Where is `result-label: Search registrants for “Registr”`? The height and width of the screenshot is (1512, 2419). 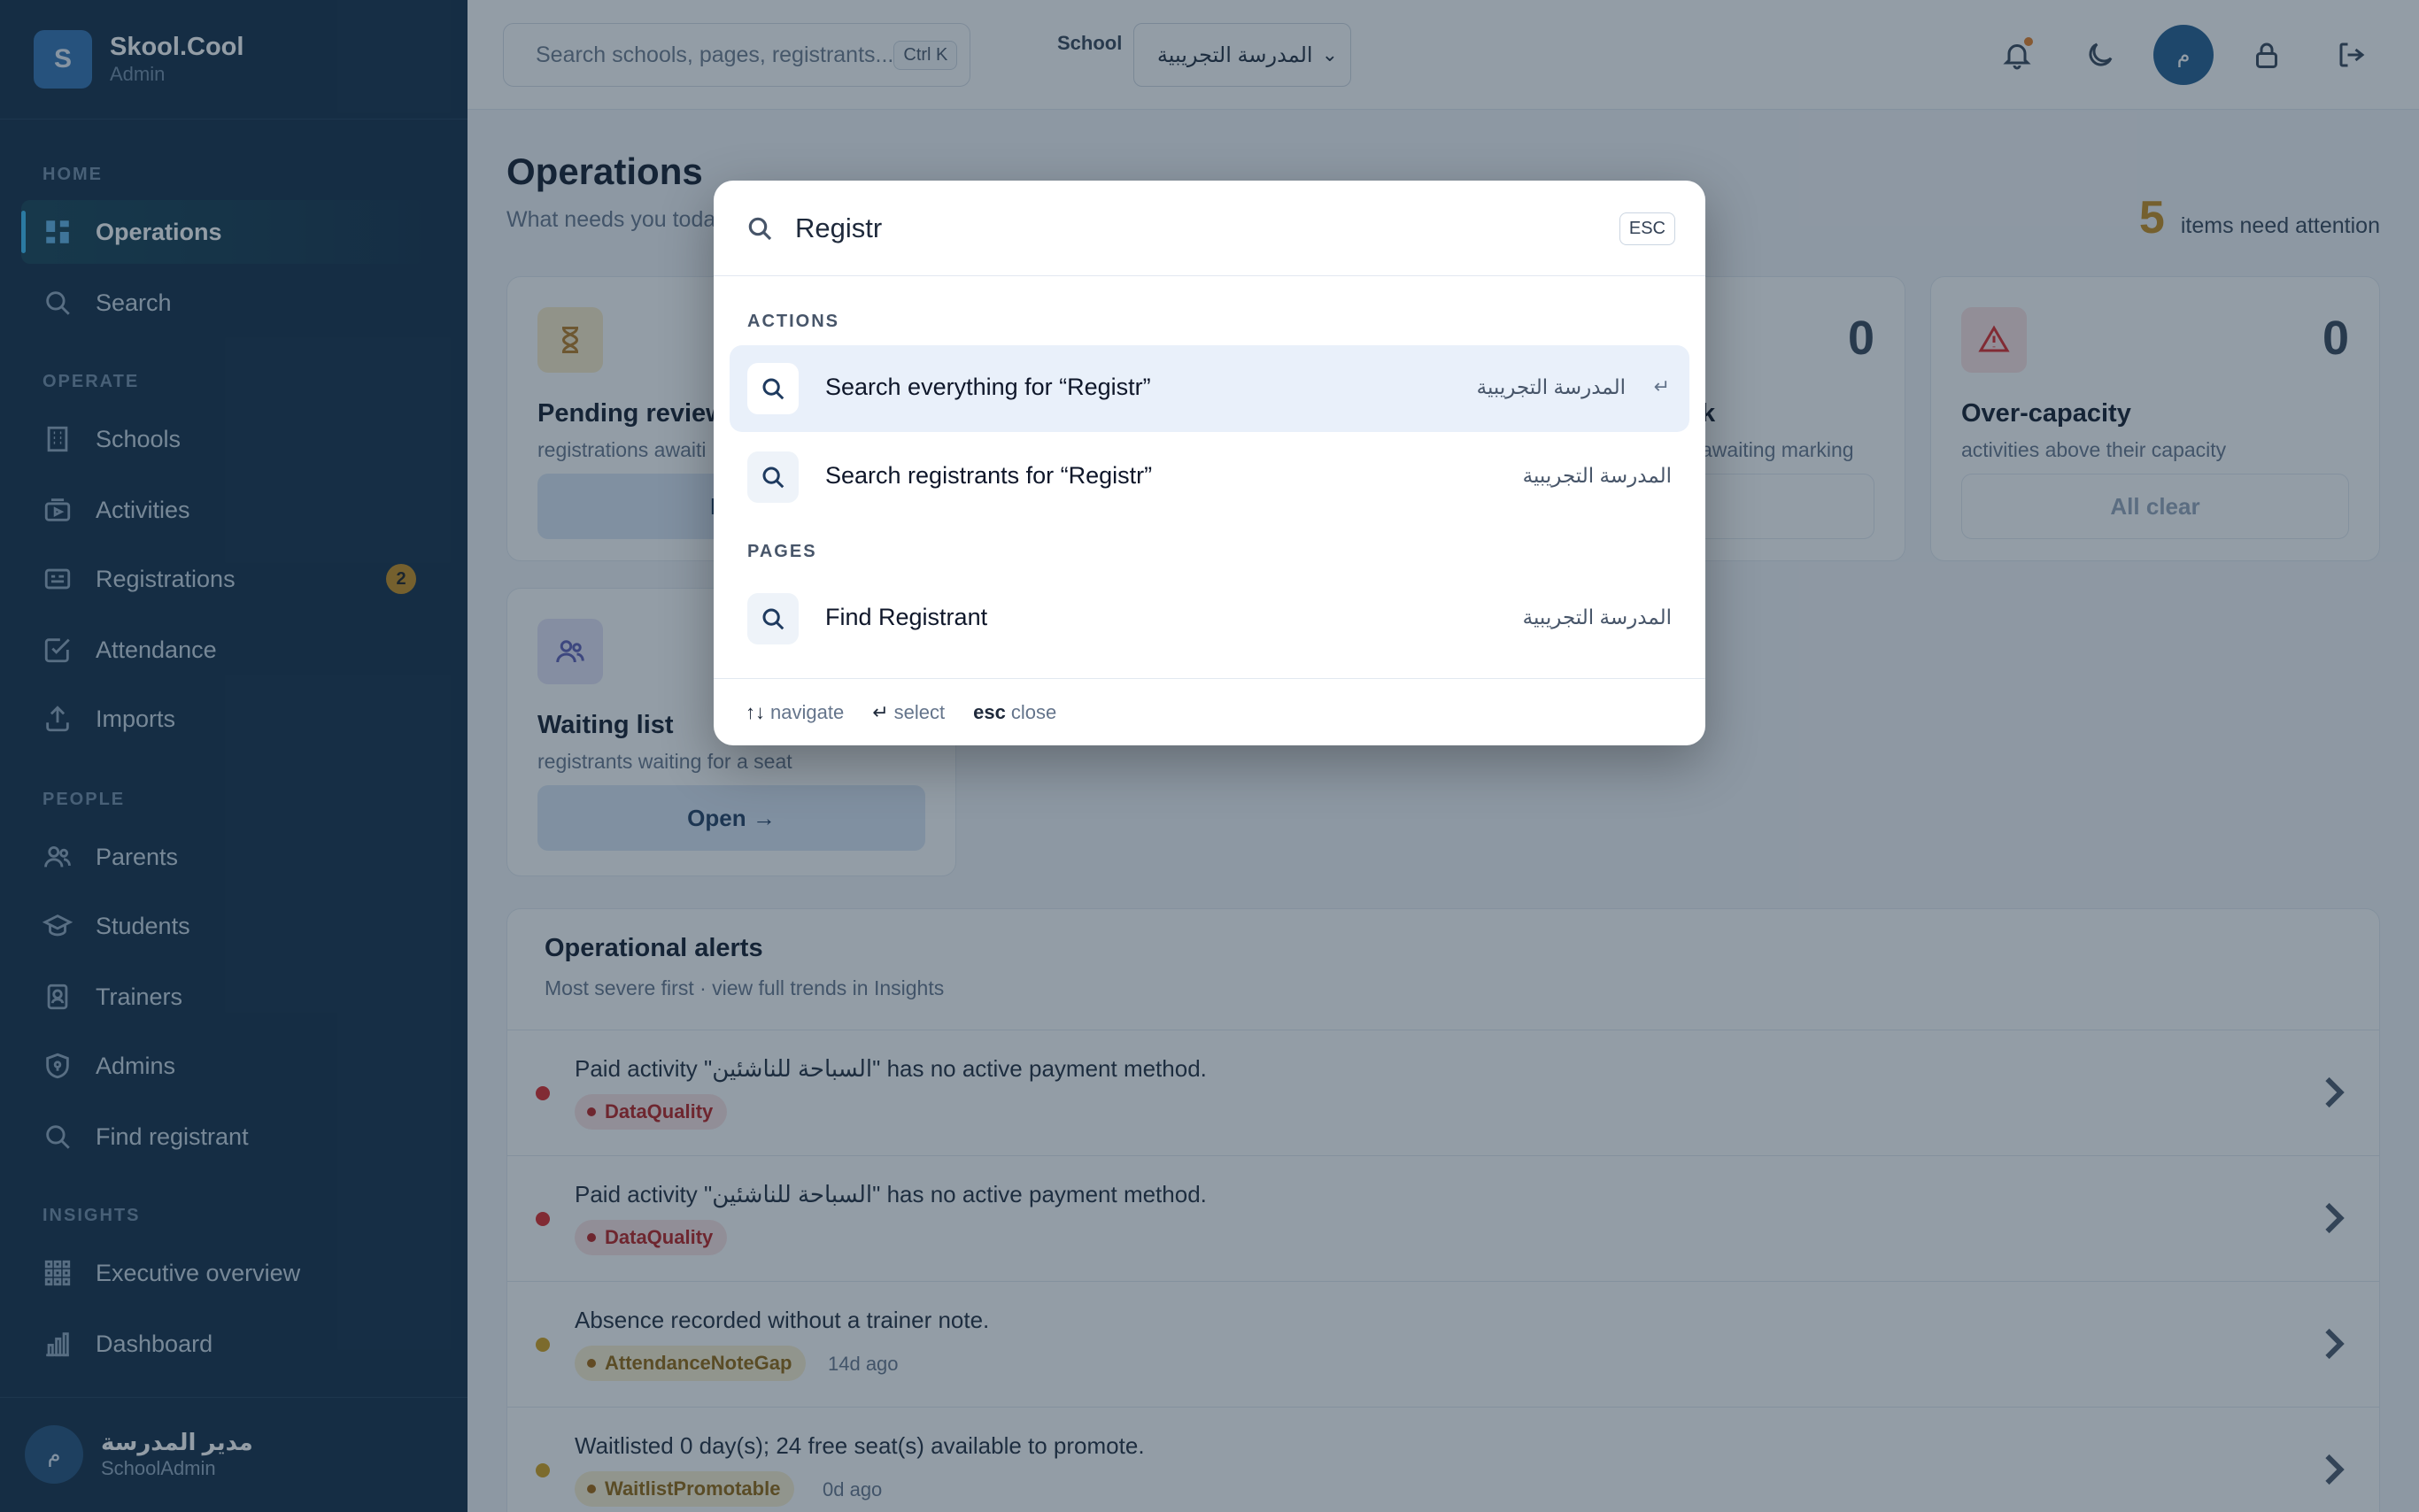
result-label: Search registrants for “Registr” is located at coordinates (989, 475).